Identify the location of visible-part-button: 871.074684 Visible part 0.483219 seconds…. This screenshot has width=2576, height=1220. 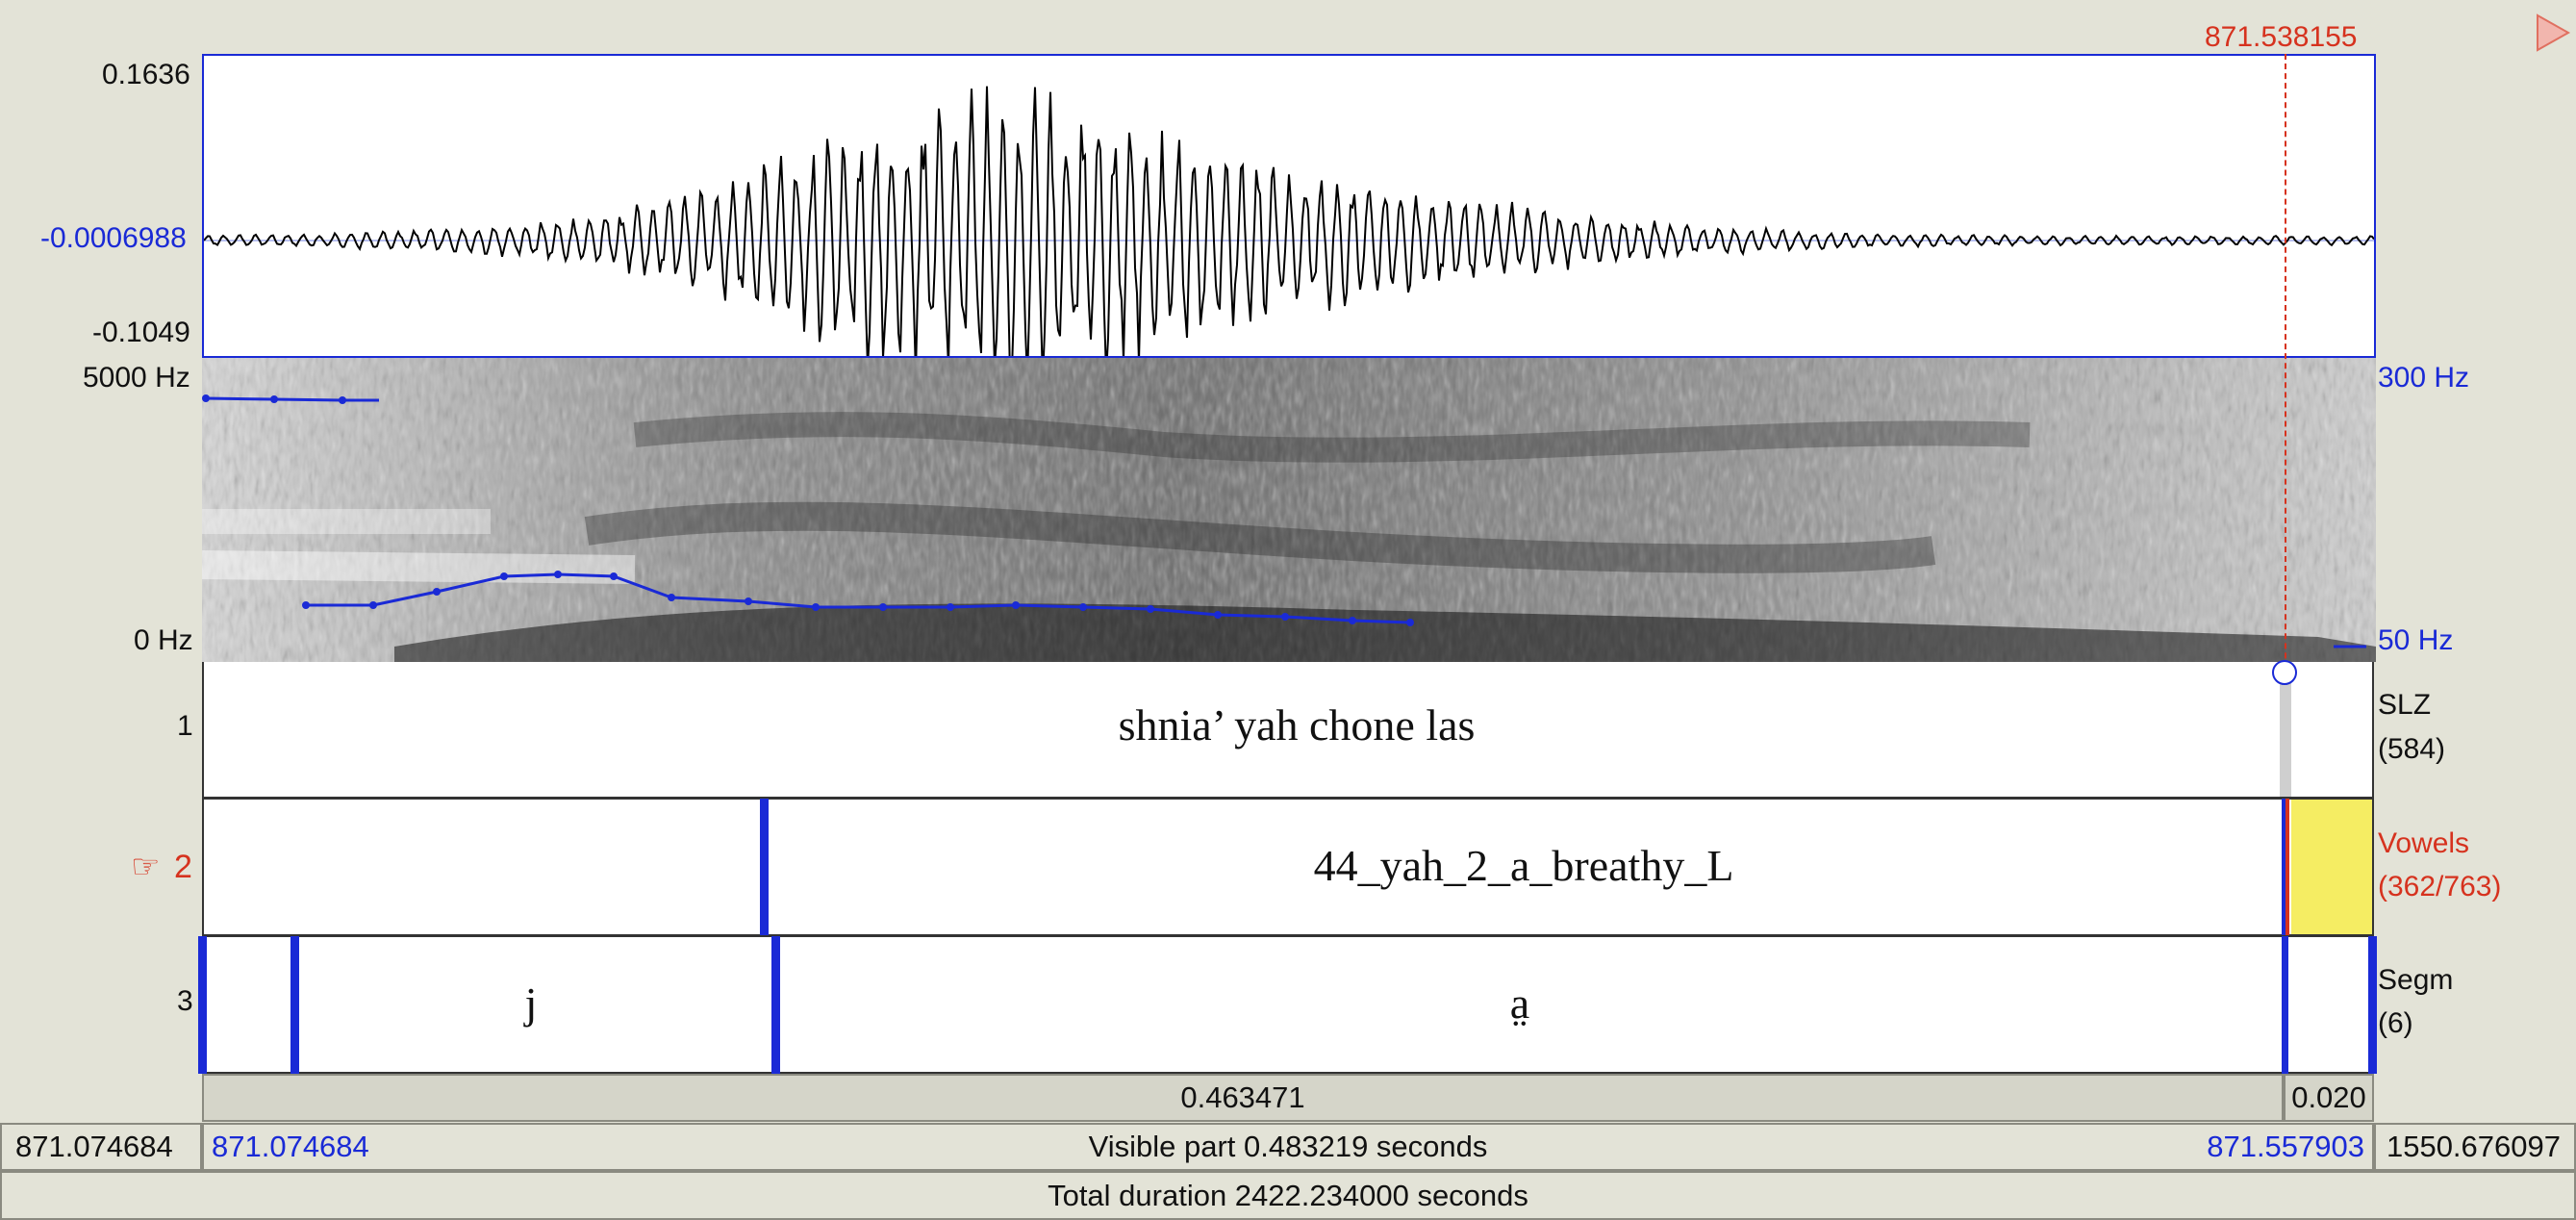
(1288, 1147).